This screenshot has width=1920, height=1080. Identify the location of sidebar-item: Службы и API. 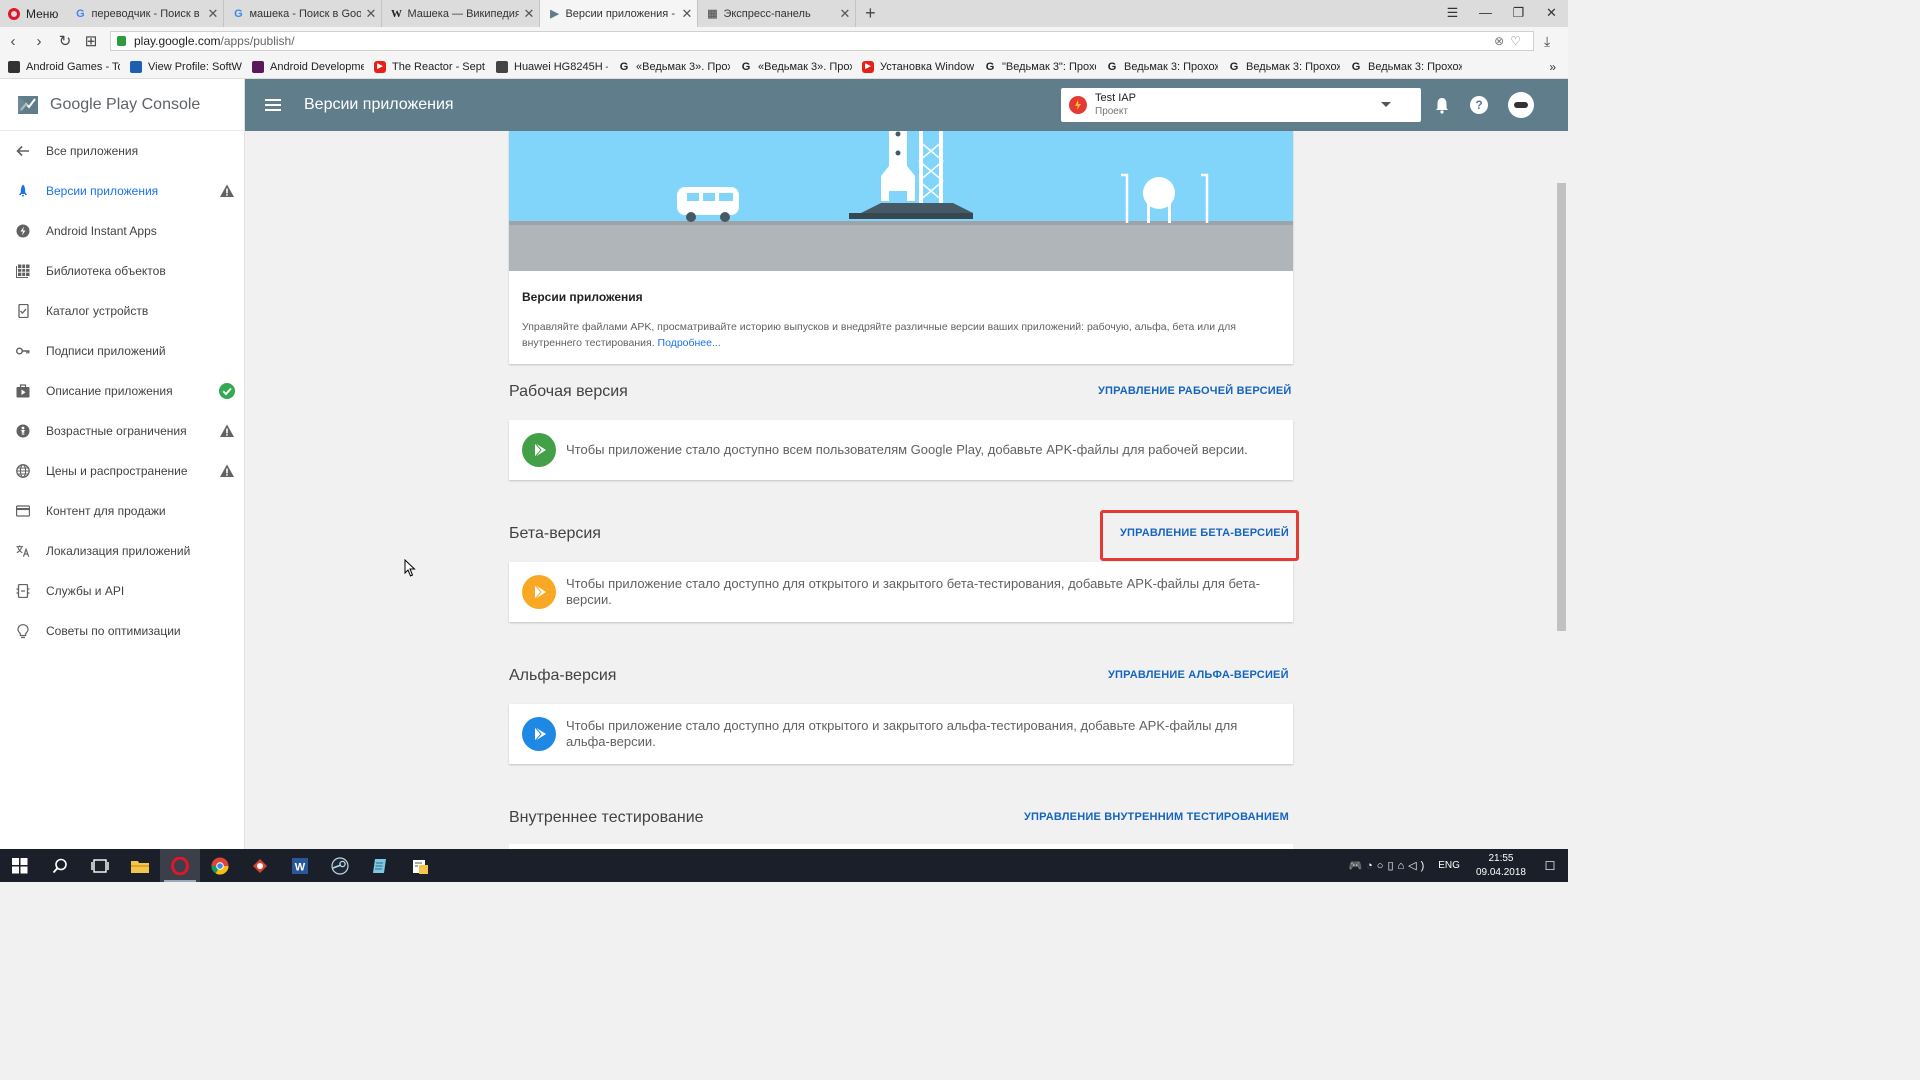
(122, 591).